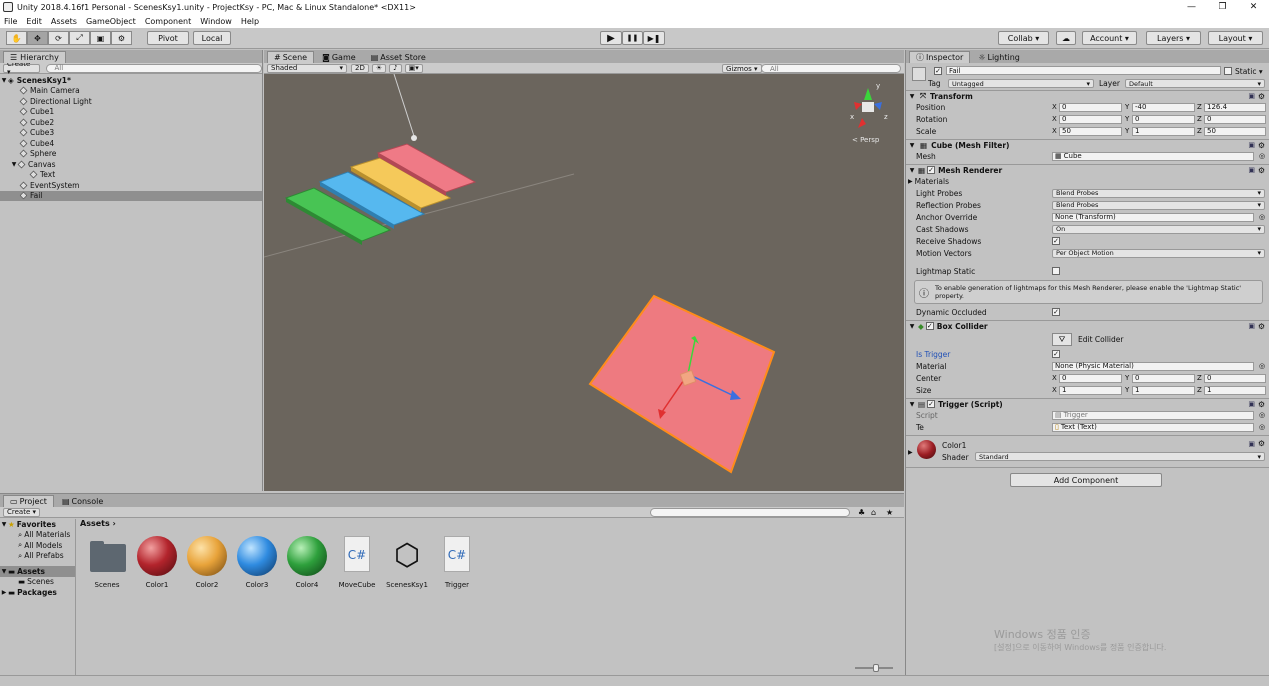 This screenshot has height=686, width=1269. What do you see at coordinates (1090, 378) in the screenshot?
I see `center-x-input: 0` at bounding box center [1090, 378].